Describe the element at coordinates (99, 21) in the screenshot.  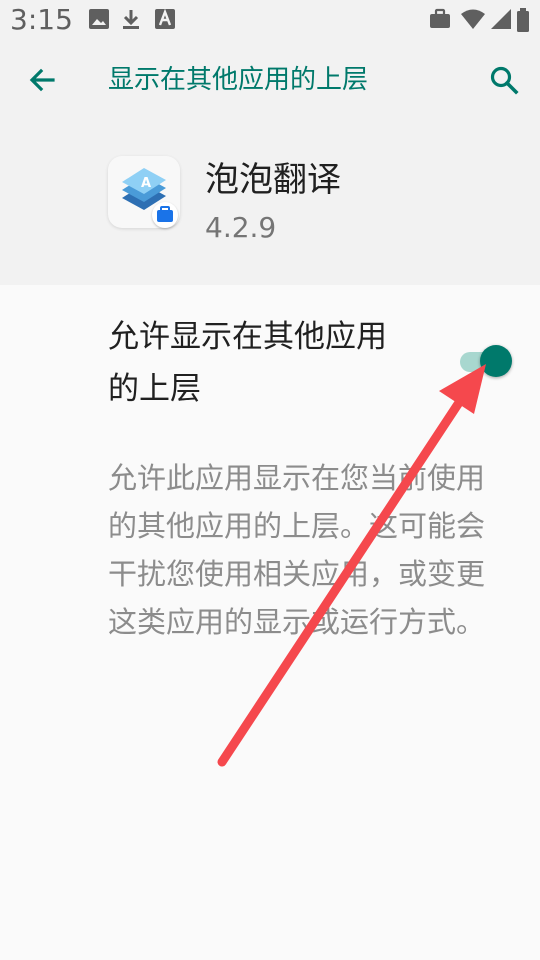
I see `image-icon` at that location.